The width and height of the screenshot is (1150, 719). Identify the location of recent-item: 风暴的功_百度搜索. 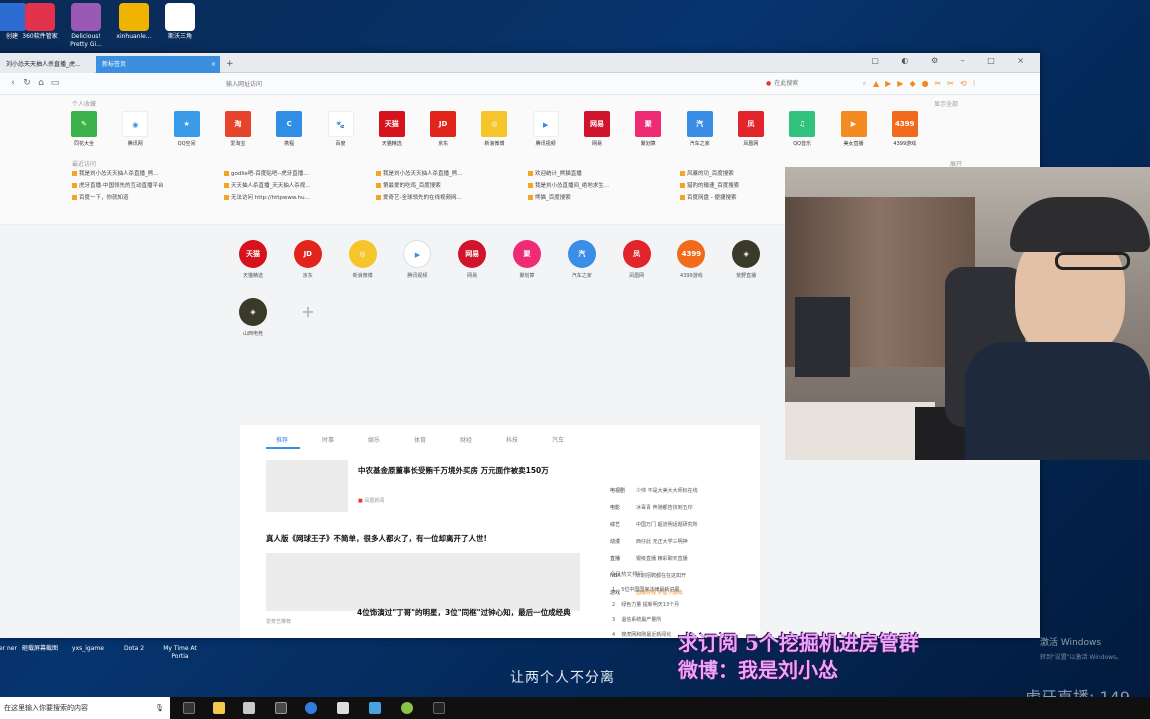
(707, 173).